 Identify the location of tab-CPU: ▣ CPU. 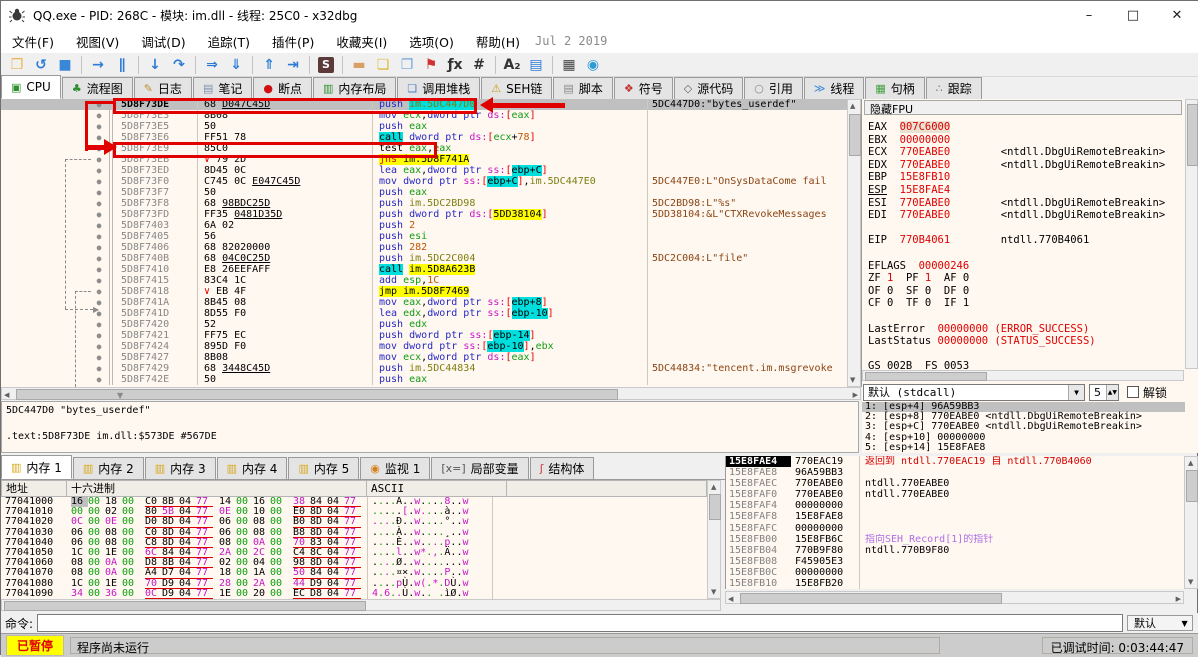
(31, 87).